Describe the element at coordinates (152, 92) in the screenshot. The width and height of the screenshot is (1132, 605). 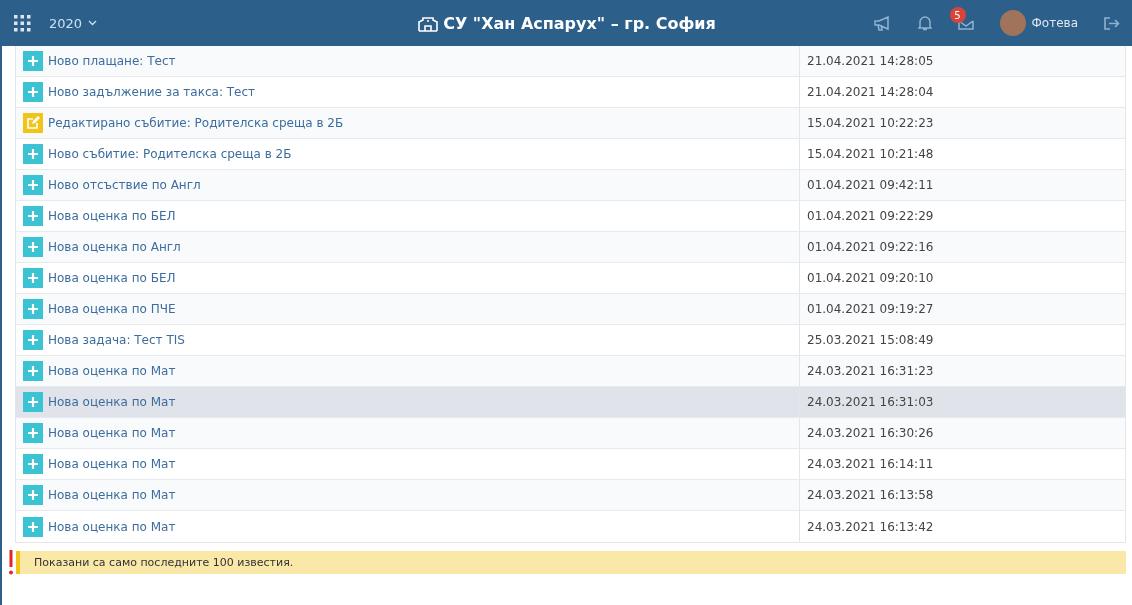
I see `notification-link: Ново задължение за такса: Тест` at that location.